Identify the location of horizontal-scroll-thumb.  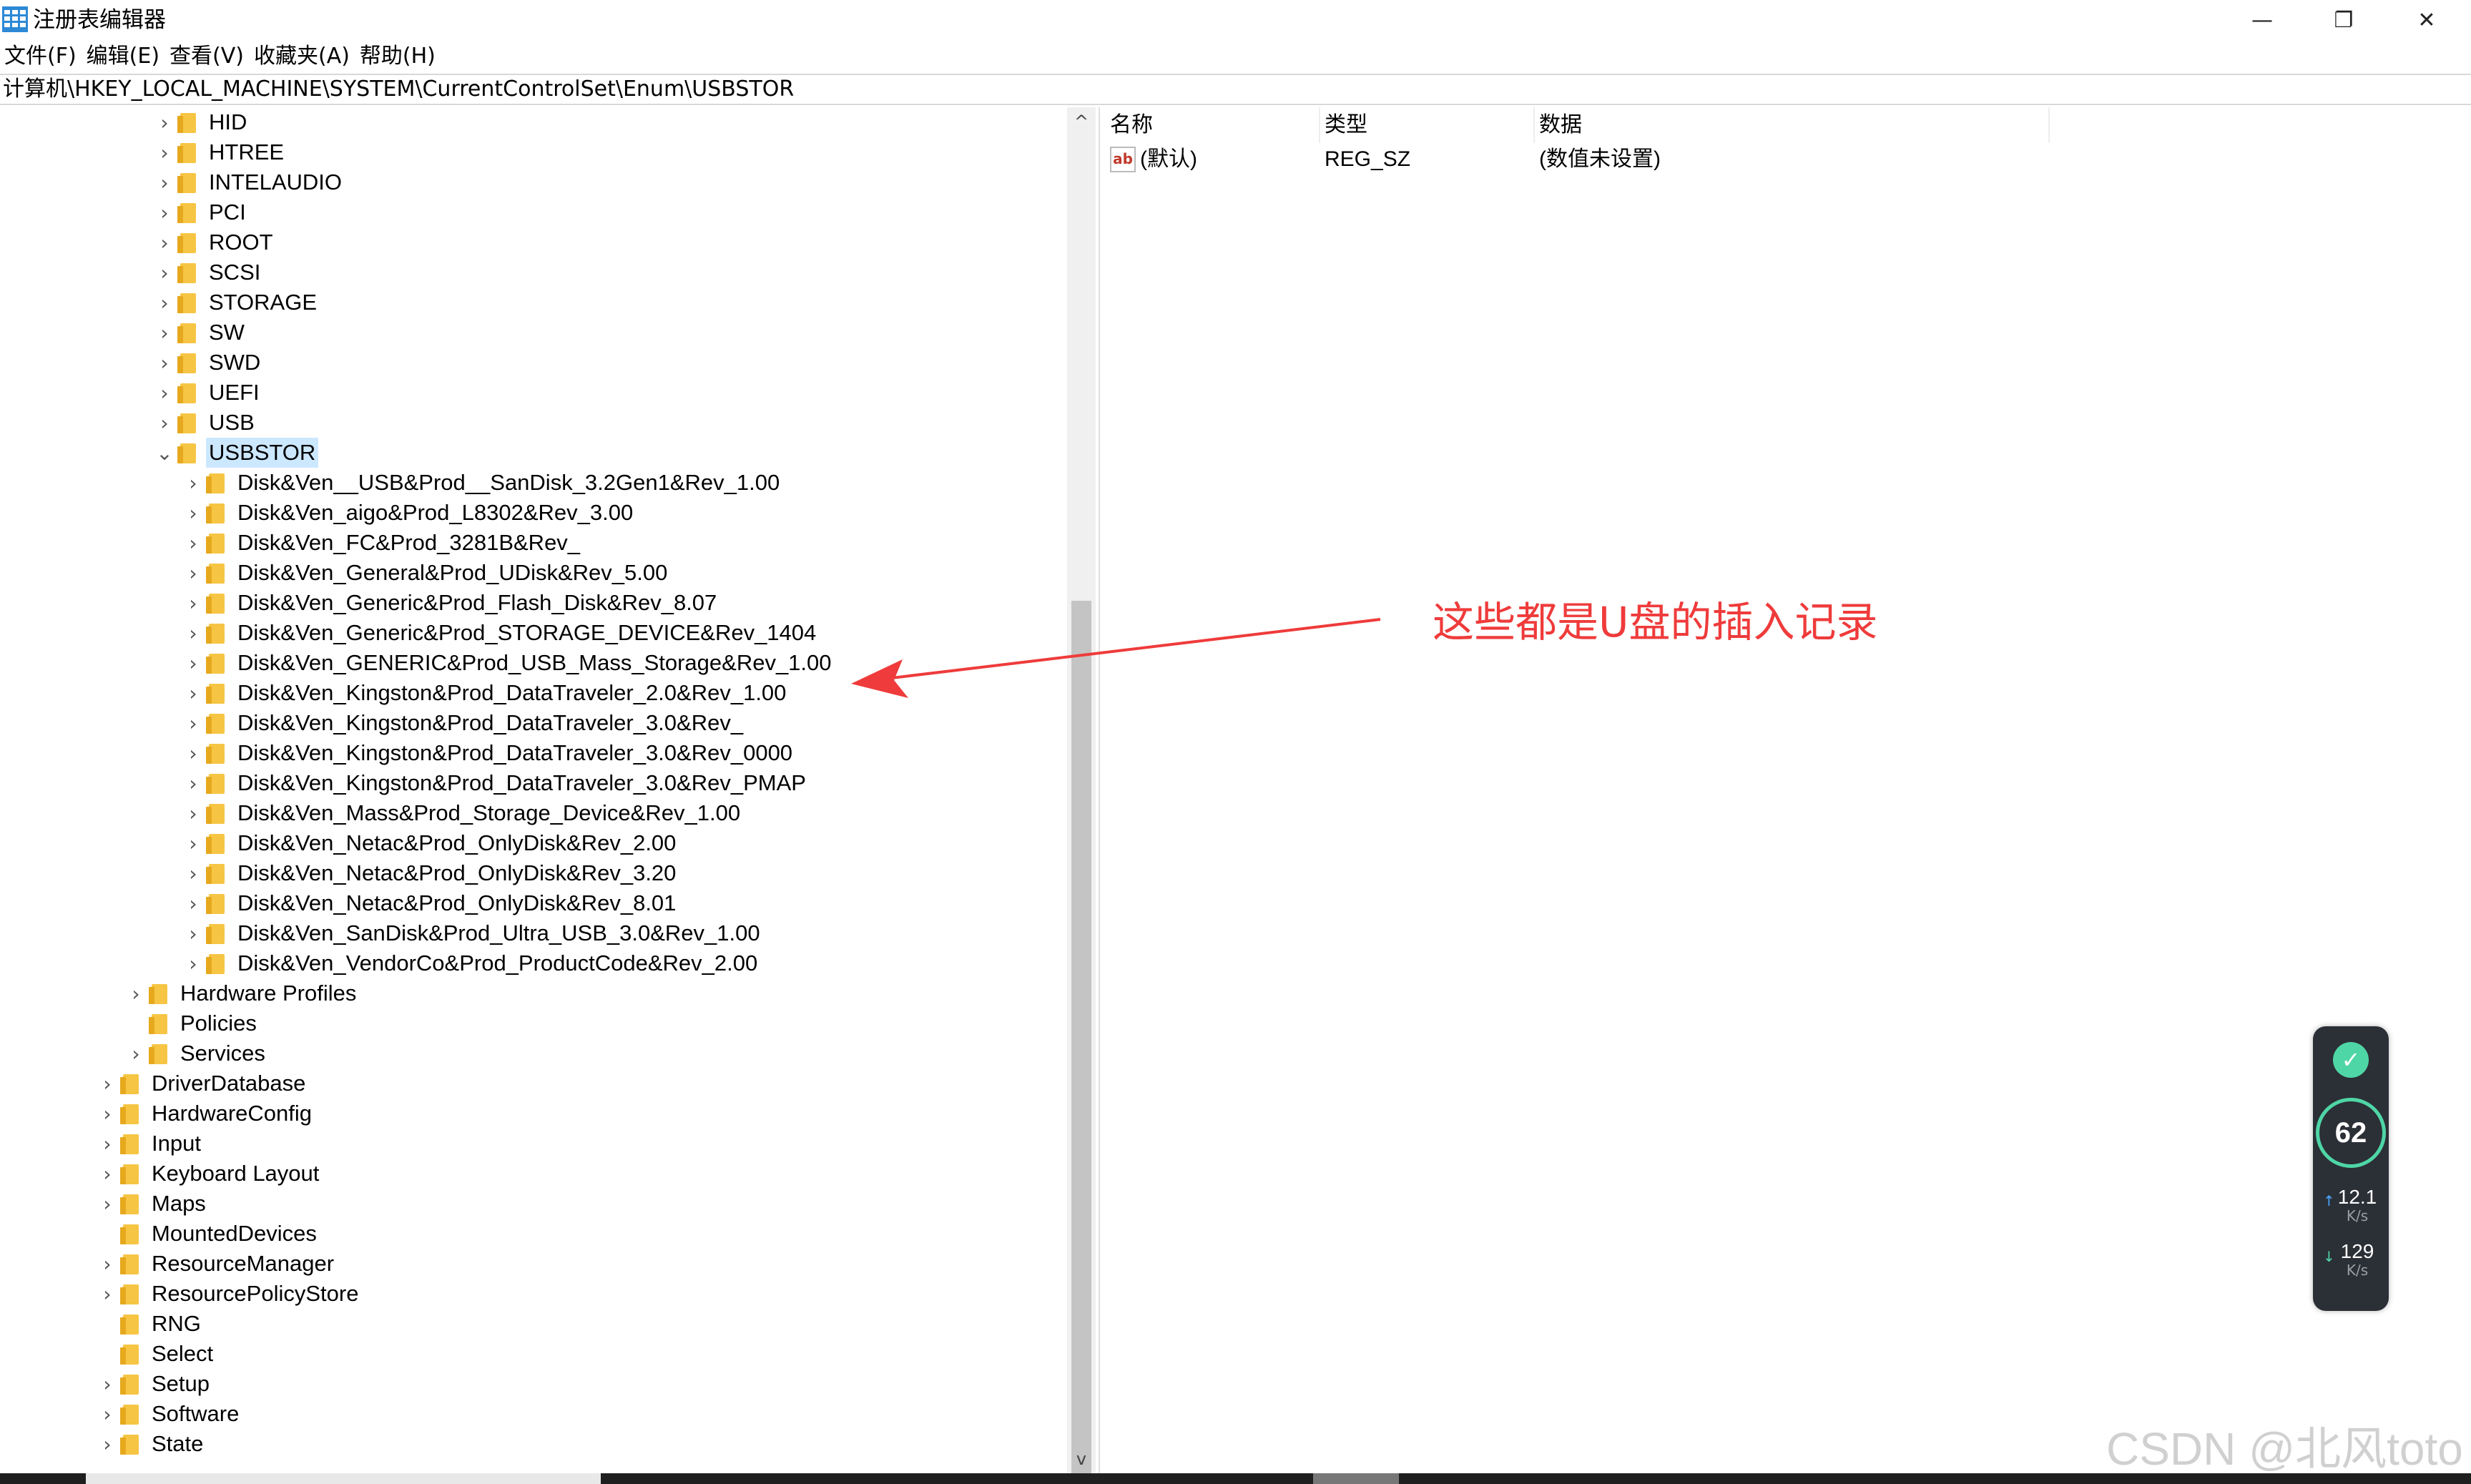
(343, 1479).